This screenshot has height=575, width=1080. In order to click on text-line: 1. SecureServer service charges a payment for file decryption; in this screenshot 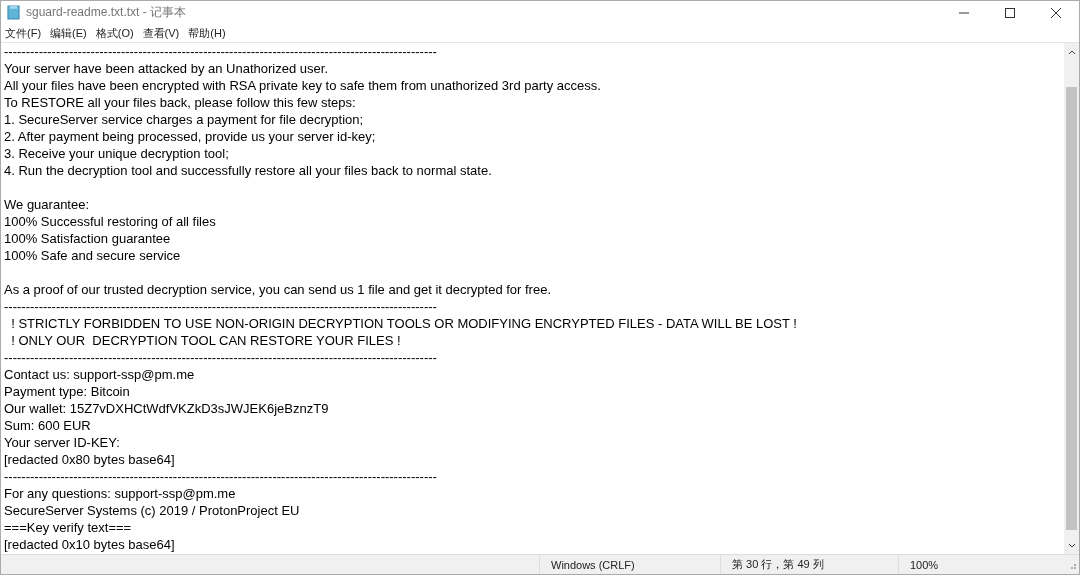, I will do `click(184, 119)`.